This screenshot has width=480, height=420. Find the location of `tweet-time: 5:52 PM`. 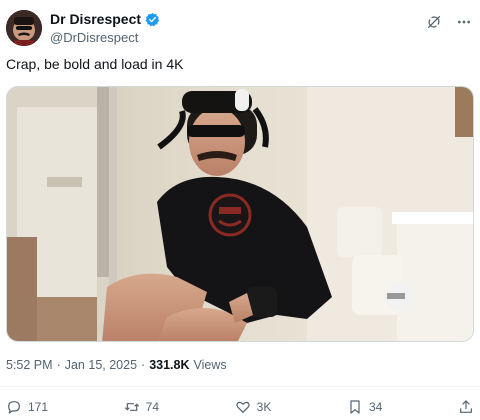

tweet-time: 5:52 PM is located at coordinates (29, 365).